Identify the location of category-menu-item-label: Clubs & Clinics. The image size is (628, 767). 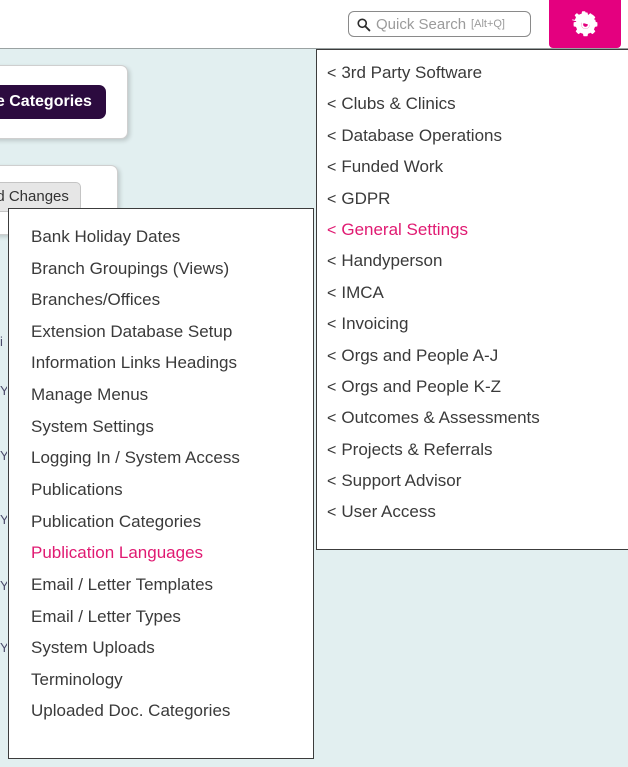
(398, 104).